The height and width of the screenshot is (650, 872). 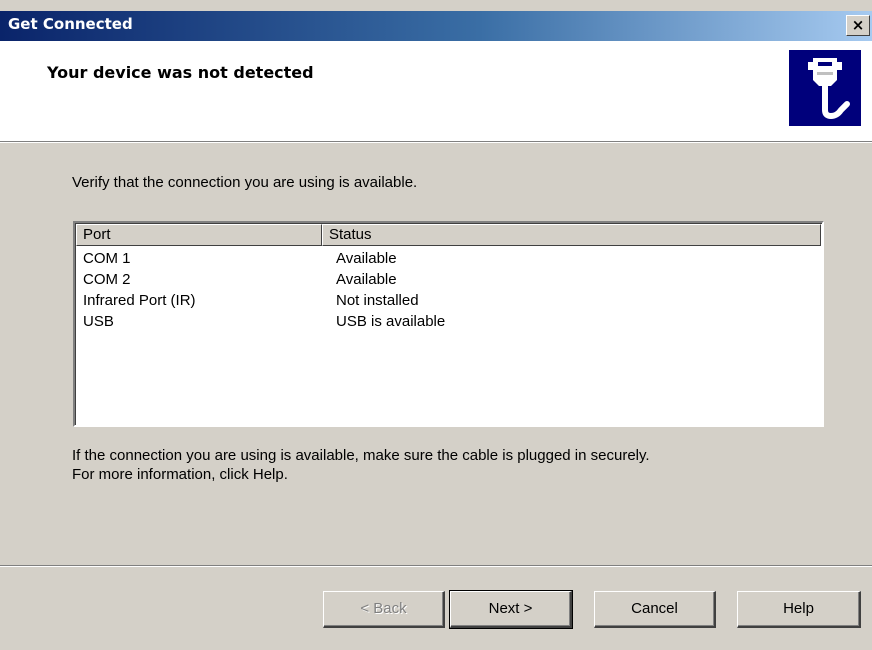 What do you see at coordinates (139, 300) in the screenshot?
I see `port-name: Infrared Port (IR)` at bounding box center [139, 300].